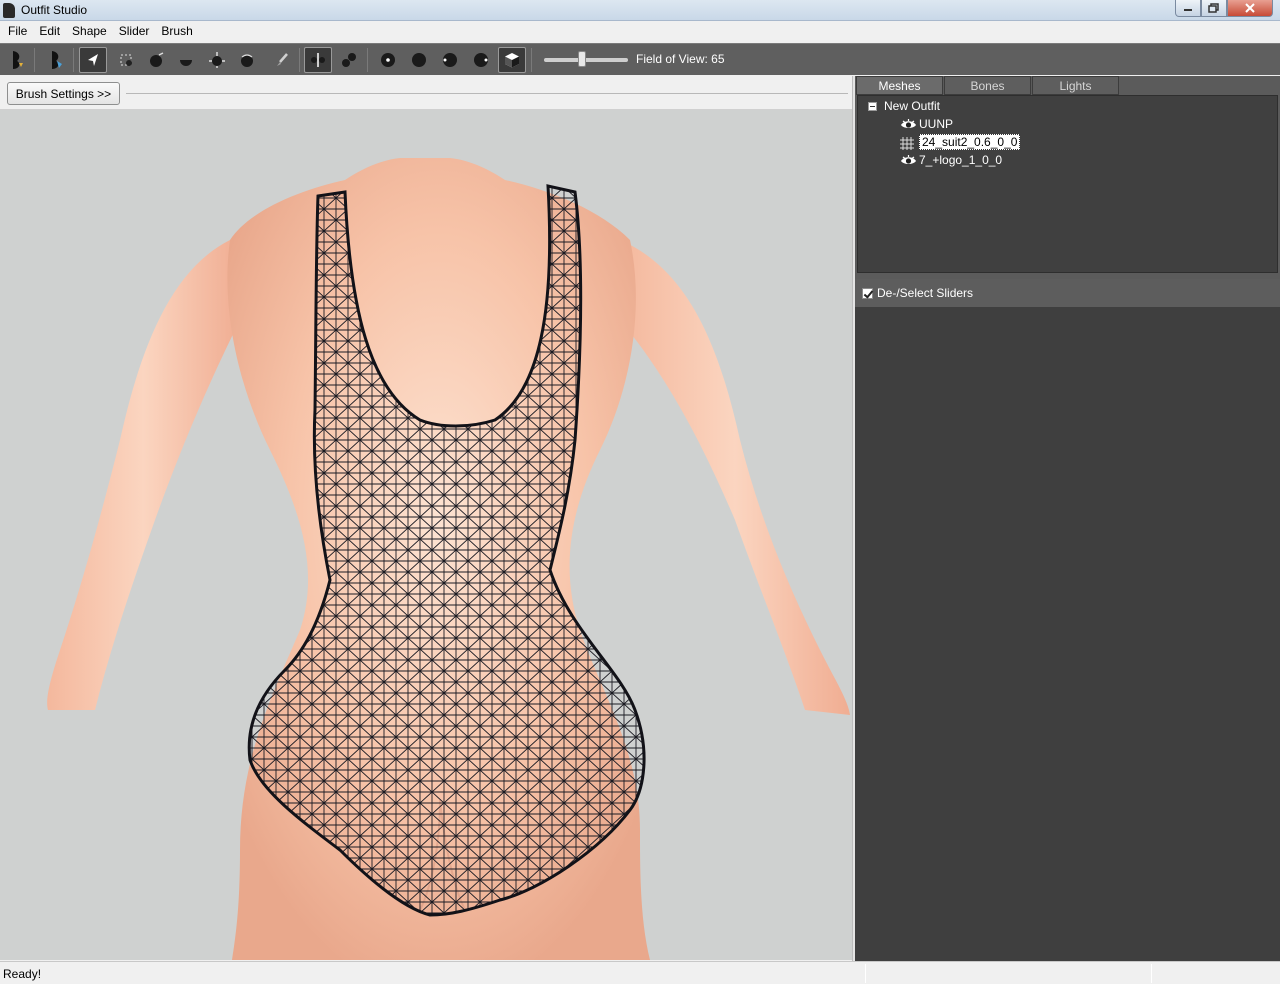 This screenshot has width=1280, height=984. I want to click on minimize-icon, so click(1188, 10).